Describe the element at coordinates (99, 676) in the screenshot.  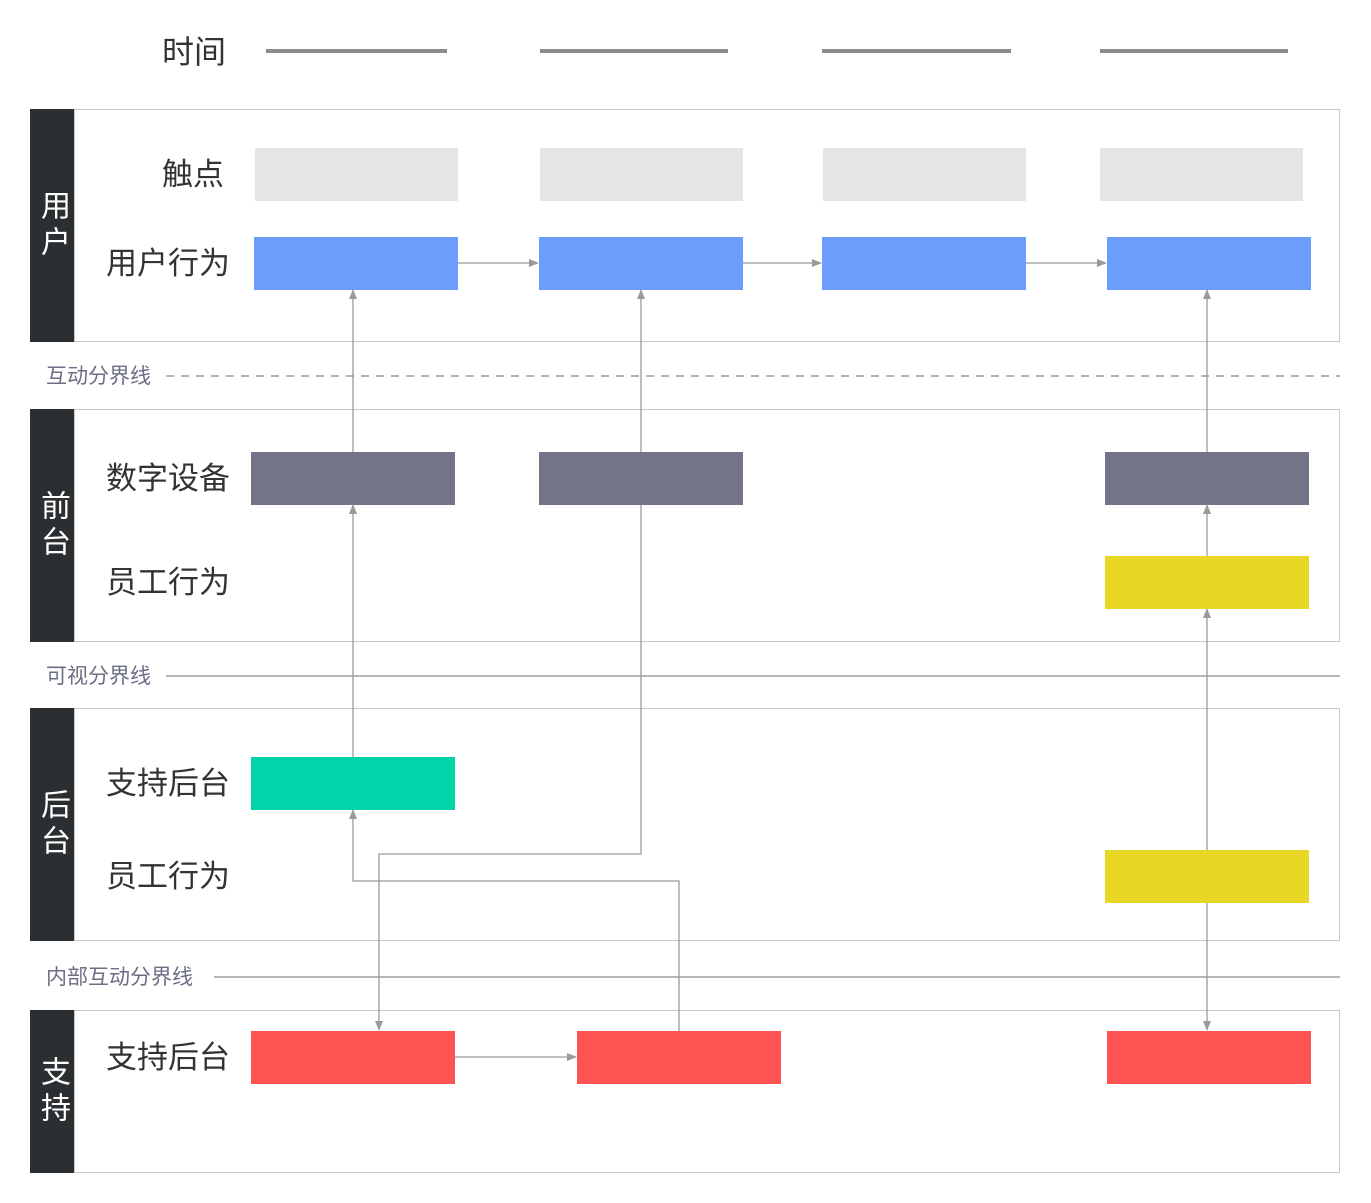
I see `visibility-divider-label: 可视分界线` at that location.